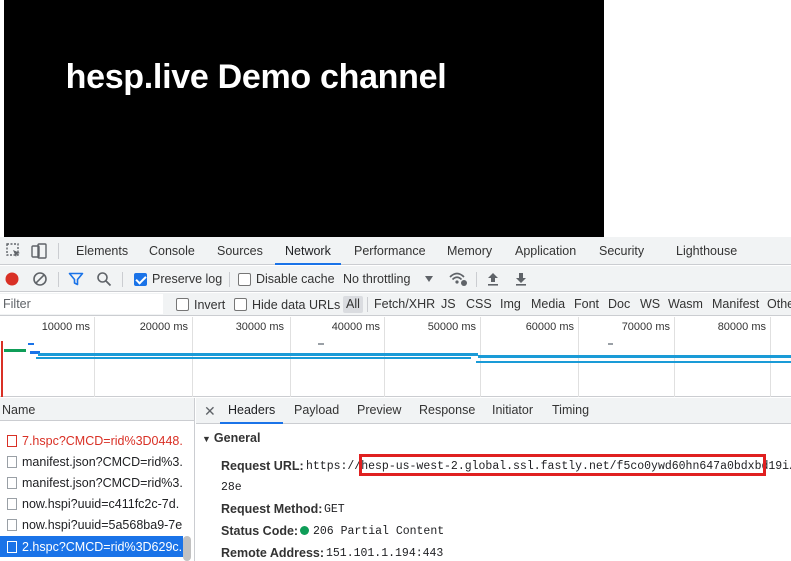 This screenshot has height=561, width=791. Describe the element at coordinates (182, 304) in the screenshot. I see `invert-check-icon` at that location.